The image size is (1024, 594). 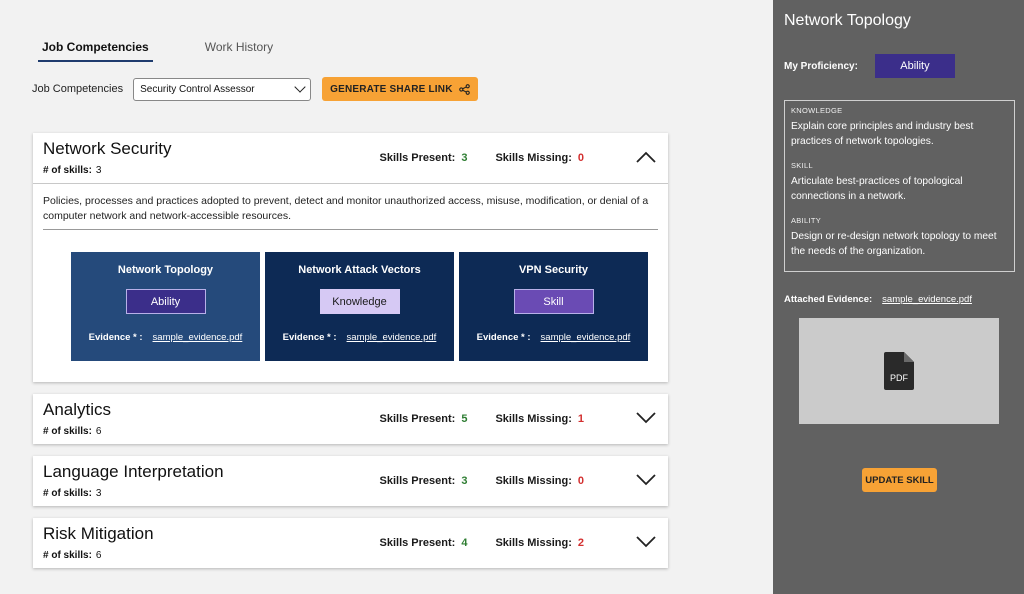 I want to click on skills-present-value: 4, so click(x=464, y=543).